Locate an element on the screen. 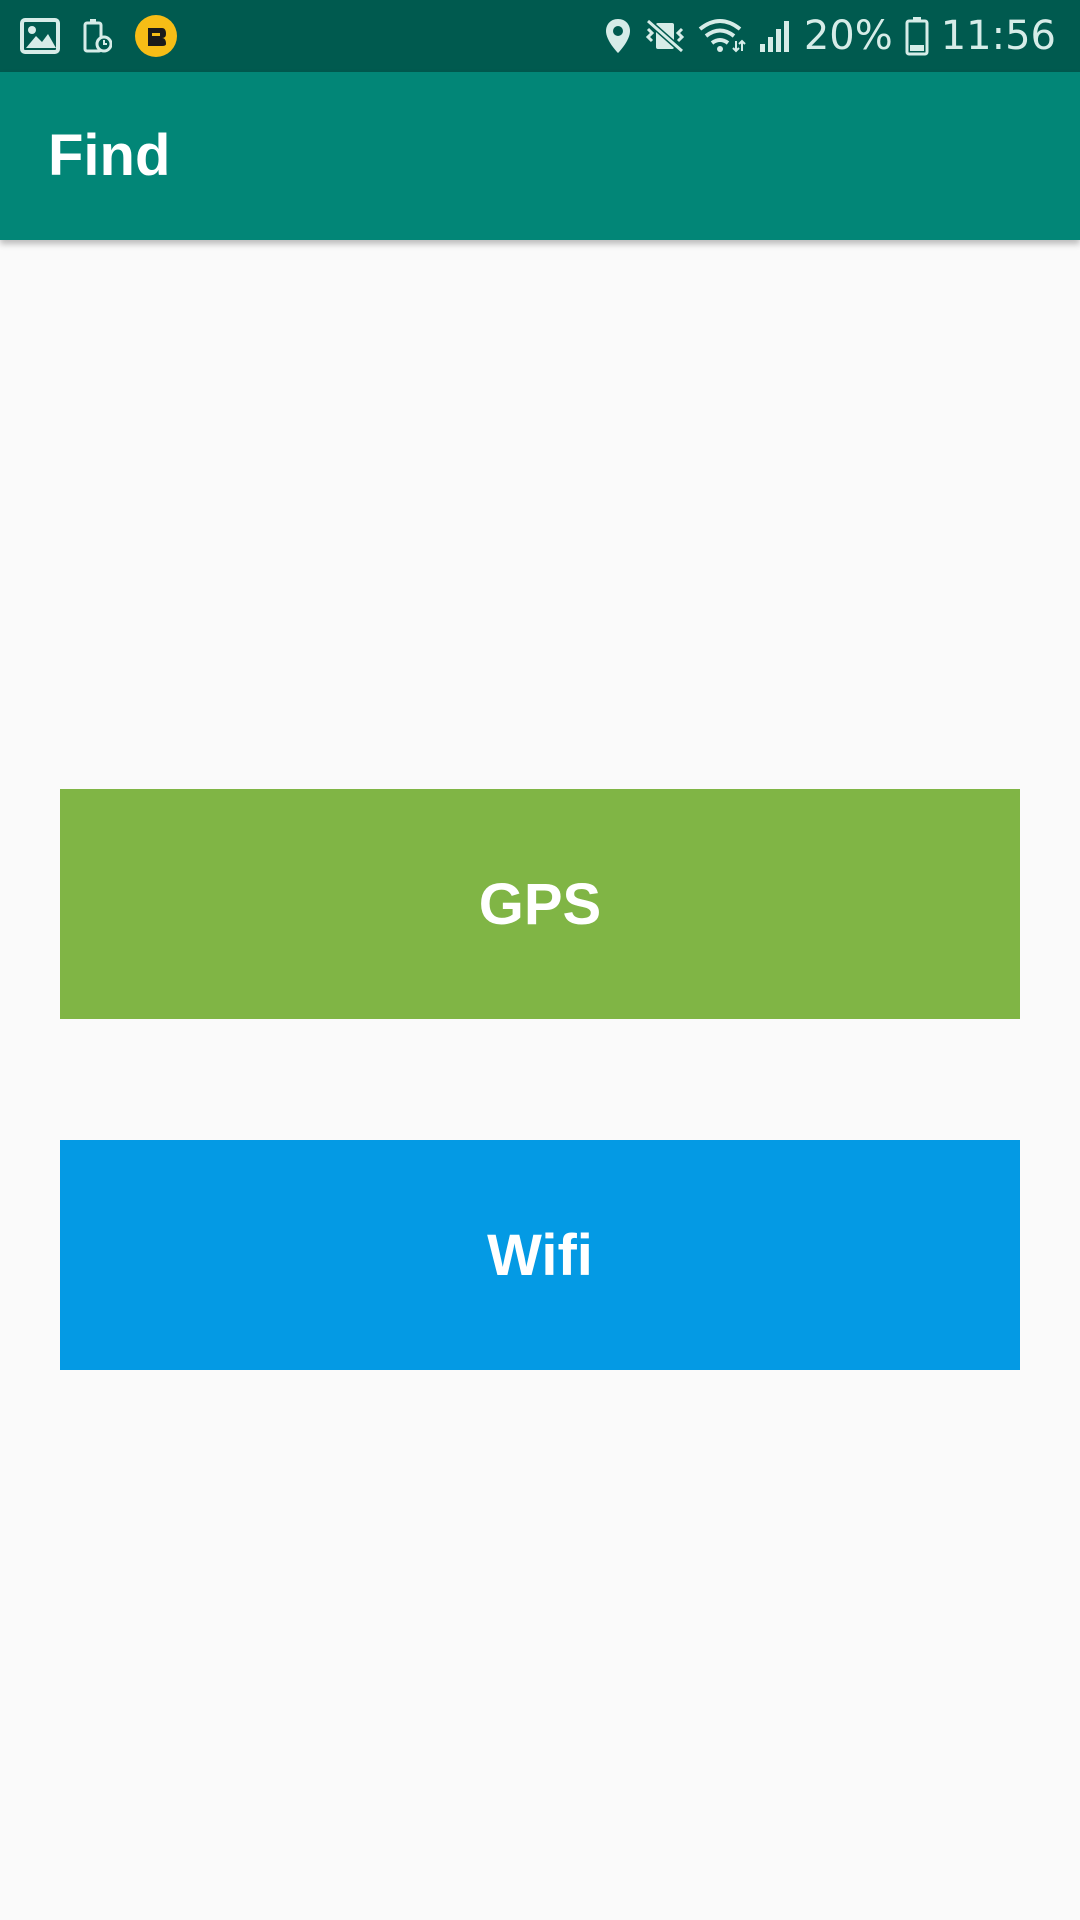 The image size is (1080, 1920). battery-icon is located at coordinates (917, 36).